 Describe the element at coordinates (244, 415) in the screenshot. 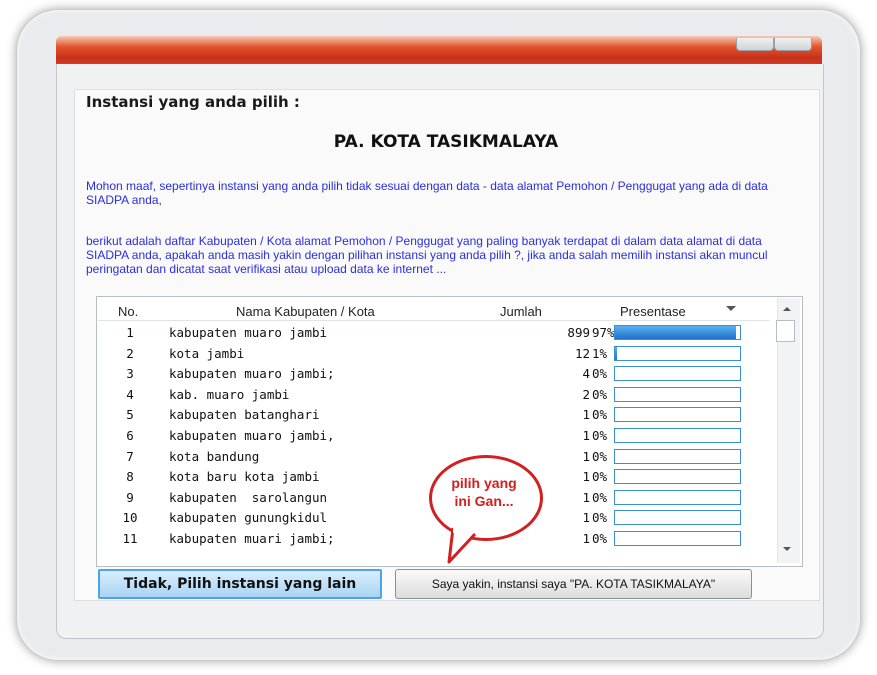

I see `row-kabupaten-name: kabupaten batanghari` at that location.